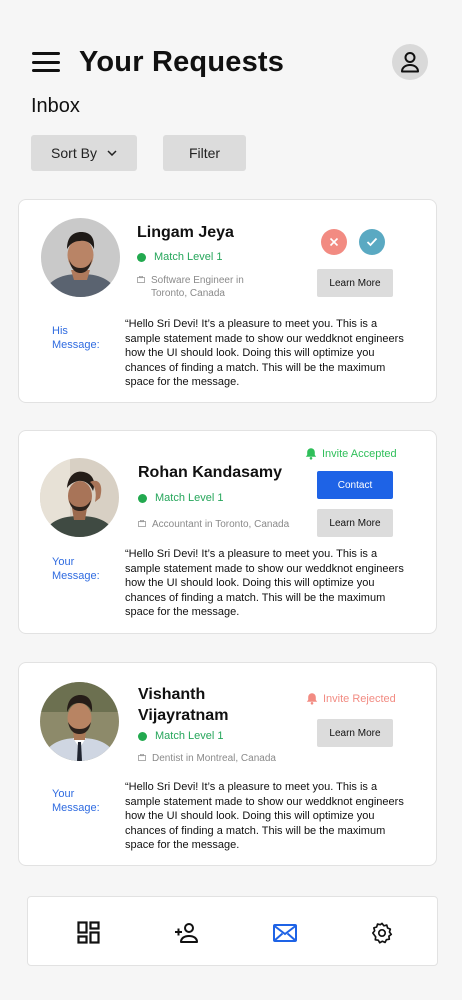  What do you see at coordinates (188, 293) in the screenshot?
I see `job-line: Toronto, Canada` at bounding box center [188, 293].